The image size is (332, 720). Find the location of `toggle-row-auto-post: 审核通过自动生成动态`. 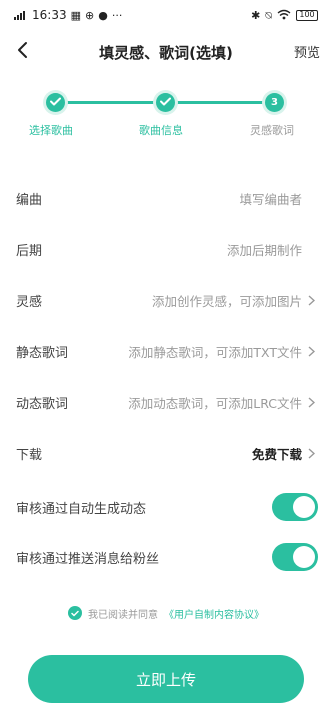

toggle-row-auto-post: 审核通过自动生成动态 is located at coordinates (166, 507).